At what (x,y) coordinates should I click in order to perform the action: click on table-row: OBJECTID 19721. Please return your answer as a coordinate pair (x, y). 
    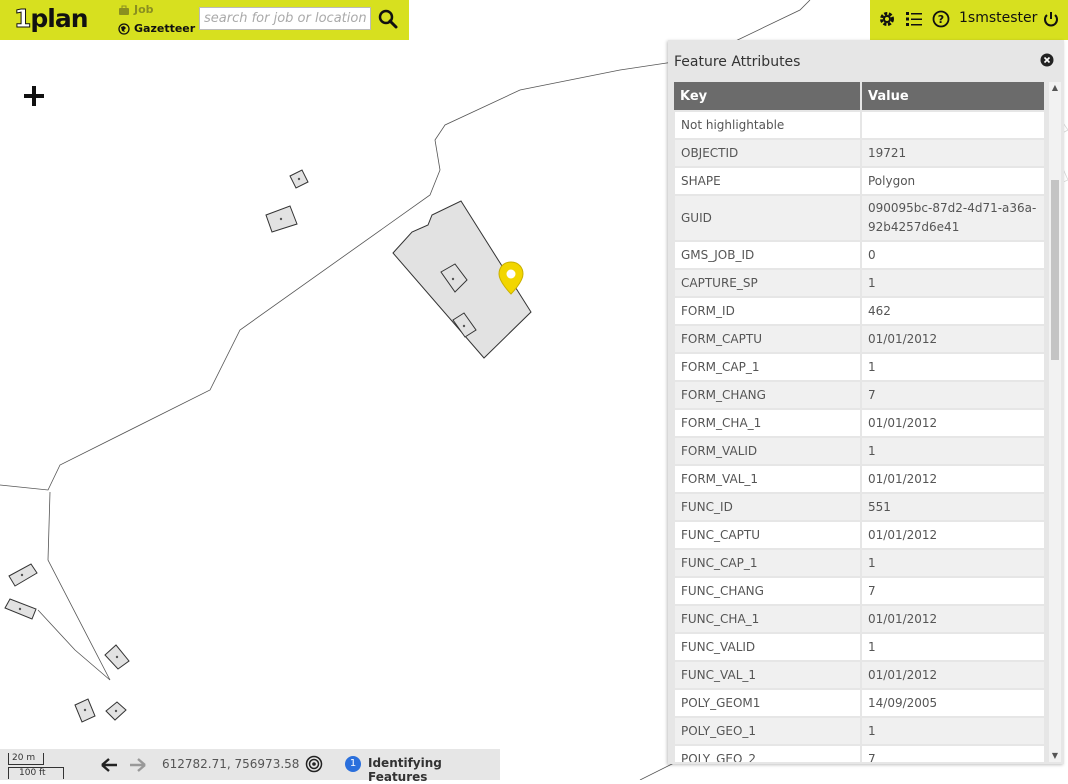
    Looking at the image, I should click on (859, 153).